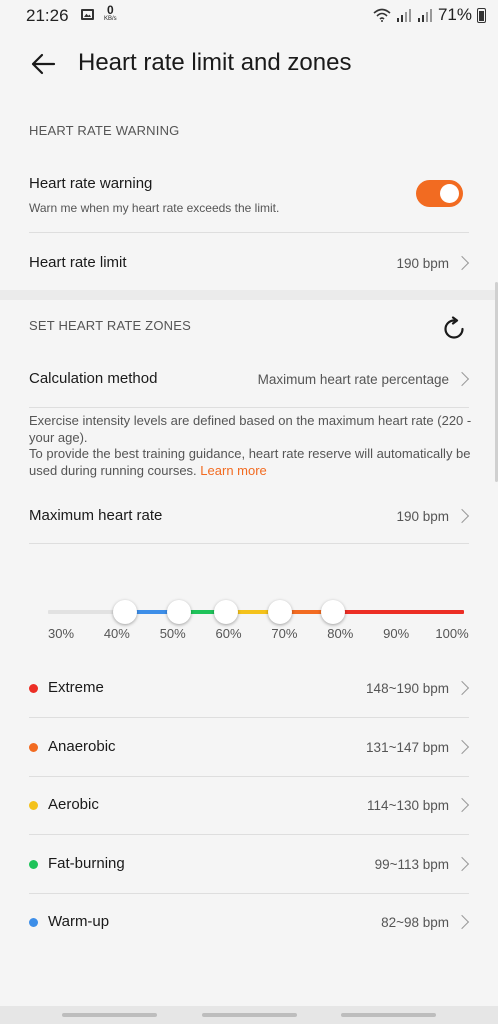 The width and height of the screenshot is (498, 1024). What do you see at coordinates (86, 863) in the screenshot?
I see `zone-name: Fat-burning` at bounding box center [86, 863].